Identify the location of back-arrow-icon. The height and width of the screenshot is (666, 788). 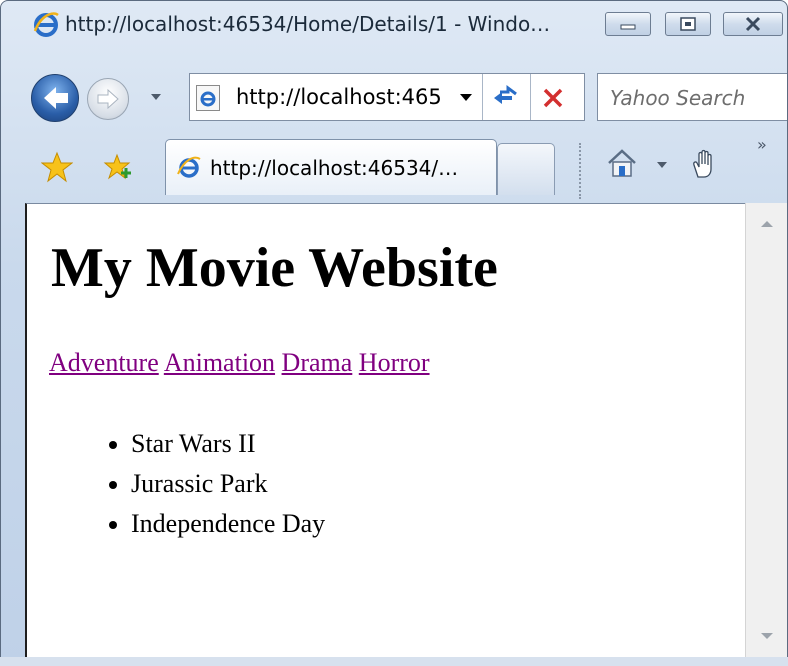
(56, 98).